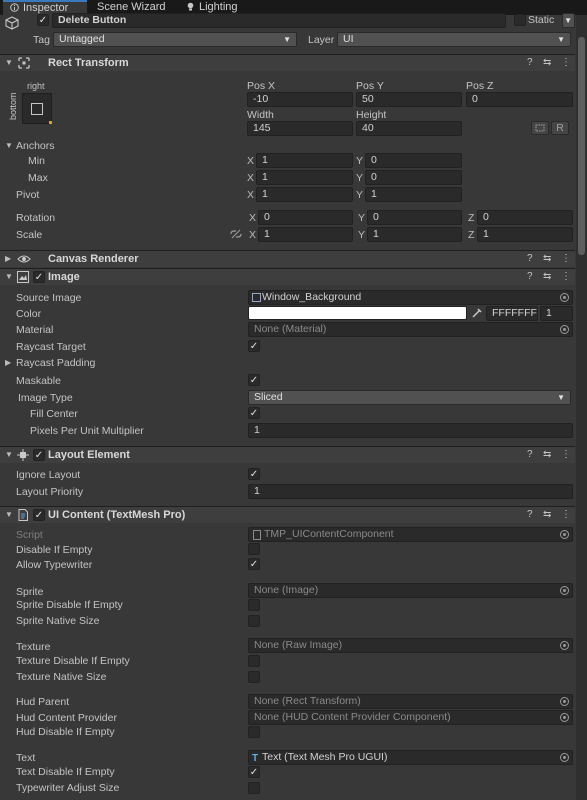 This screenshot has height=800, width=587. What do you see at coordinates (39, 455) in the screenshot?
I see `layout-element-enabled-checkbox: ✓` at bounding box center [39, 455].